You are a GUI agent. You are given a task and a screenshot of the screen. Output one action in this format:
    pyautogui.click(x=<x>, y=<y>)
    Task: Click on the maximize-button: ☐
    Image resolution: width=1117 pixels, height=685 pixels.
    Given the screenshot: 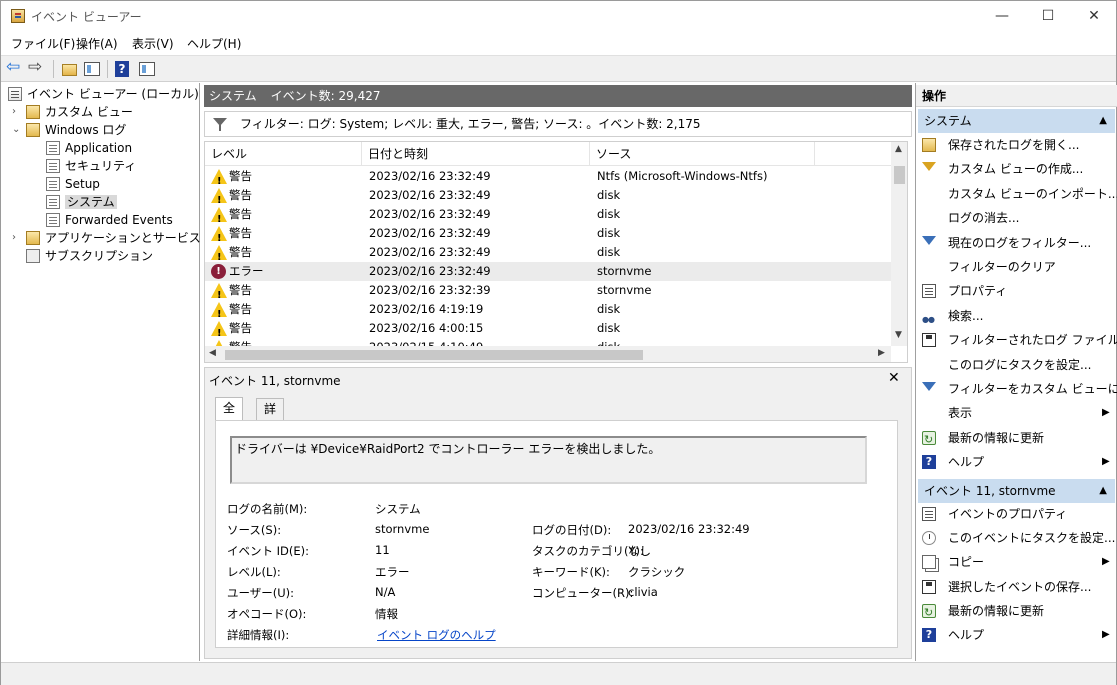 What is the action you would take?
    pyautogui.click(x=1048, y=16)
    